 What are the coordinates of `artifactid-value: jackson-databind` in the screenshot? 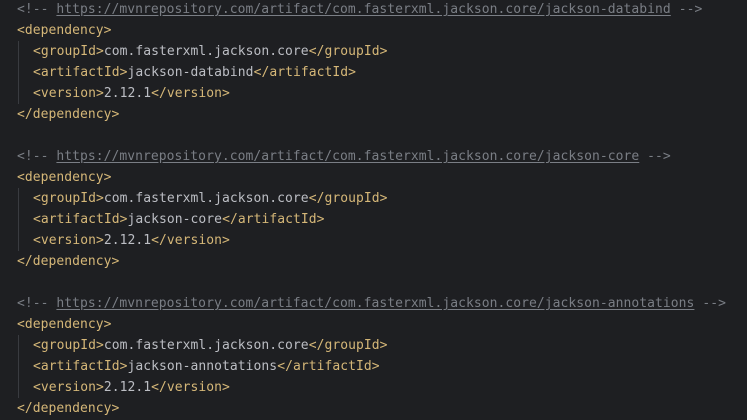 It's located at (190, 72).